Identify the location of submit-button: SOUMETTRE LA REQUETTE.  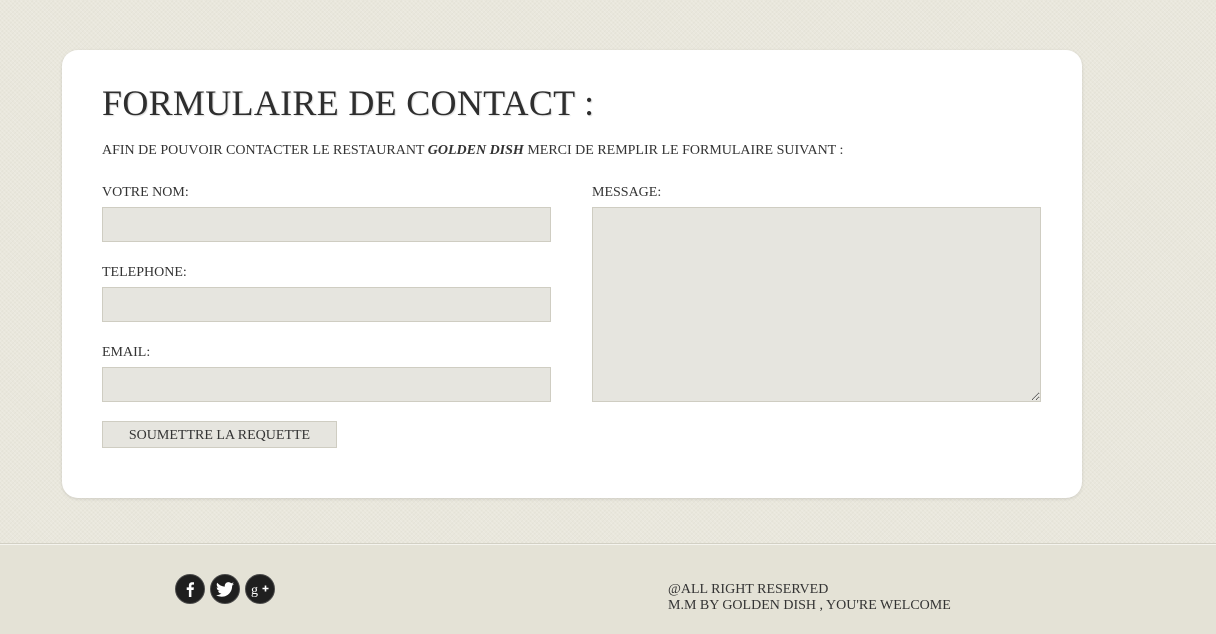
(219, 434).